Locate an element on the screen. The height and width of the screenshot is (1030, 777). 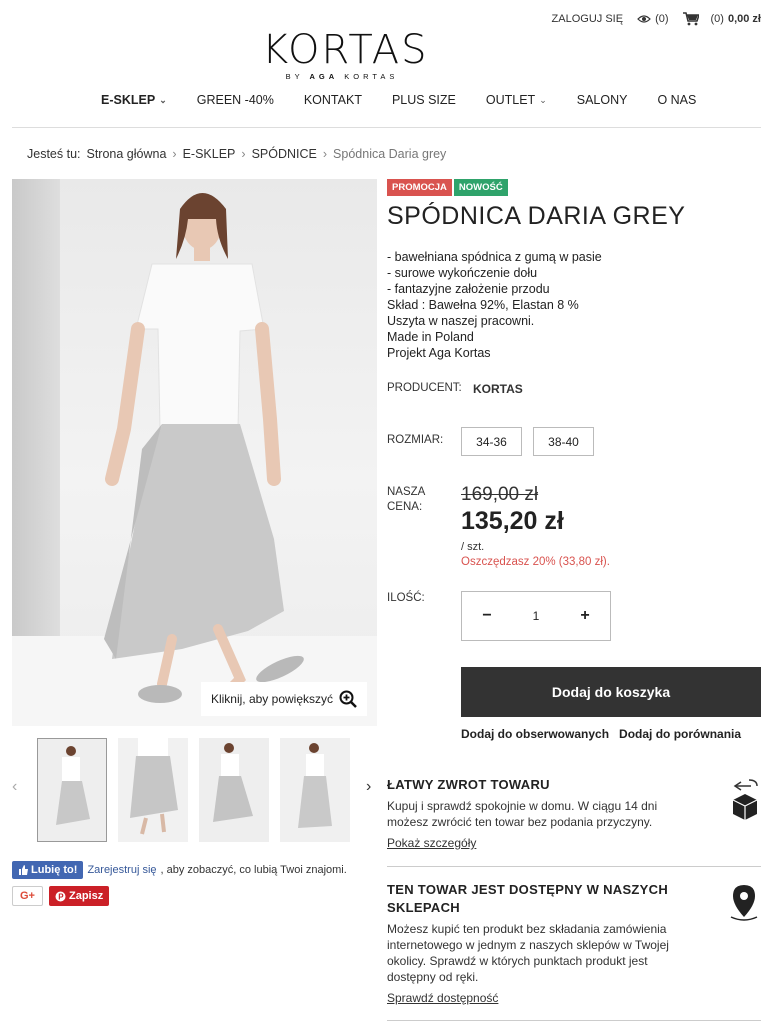
nav-item-plus-size: PLUS SIZE is located at coordinates (424, 100).